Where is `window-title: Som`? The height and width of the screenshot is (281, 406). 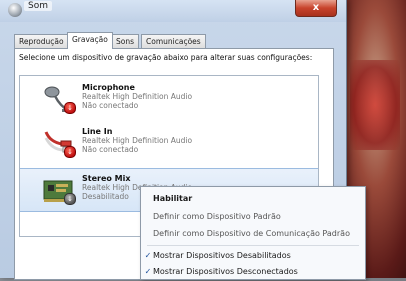 window-title: Som is located at coordinates (38, 6).